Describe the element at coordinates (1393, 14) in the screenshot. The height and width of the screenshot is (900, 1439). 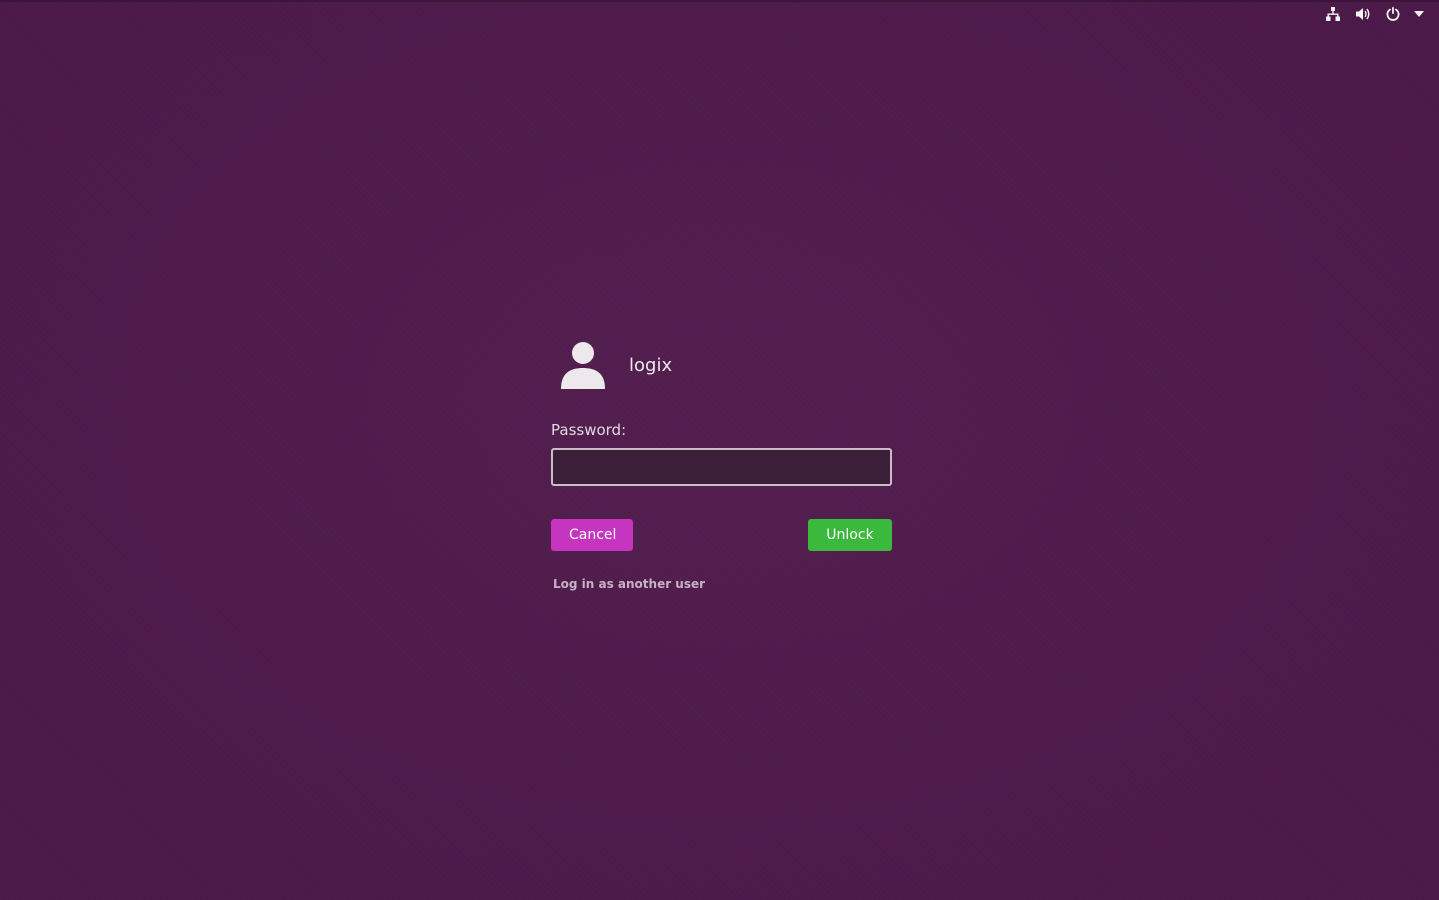
I see `power-icon` at that location.